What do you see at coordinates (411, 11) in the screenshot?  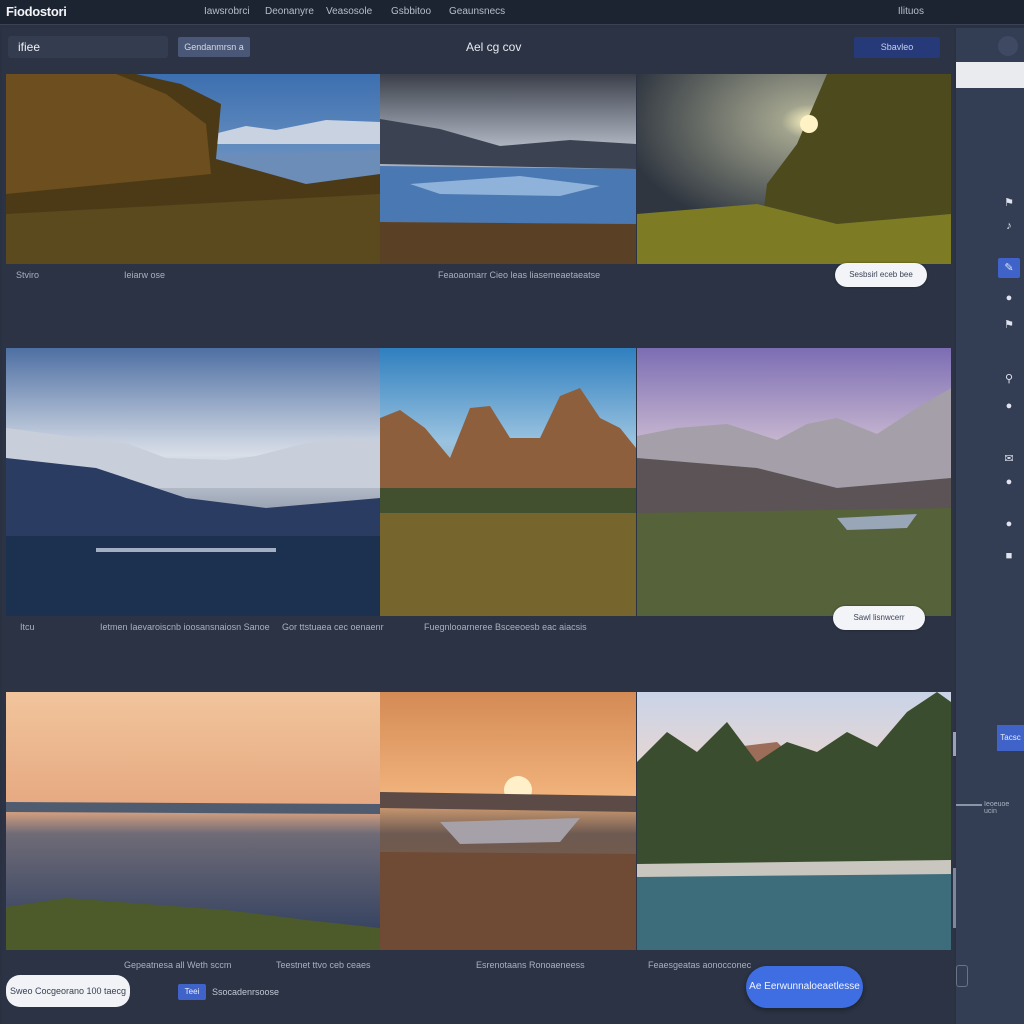 I see `nav-link-4: Gsbbitoo` at bounding box center [411, 11].